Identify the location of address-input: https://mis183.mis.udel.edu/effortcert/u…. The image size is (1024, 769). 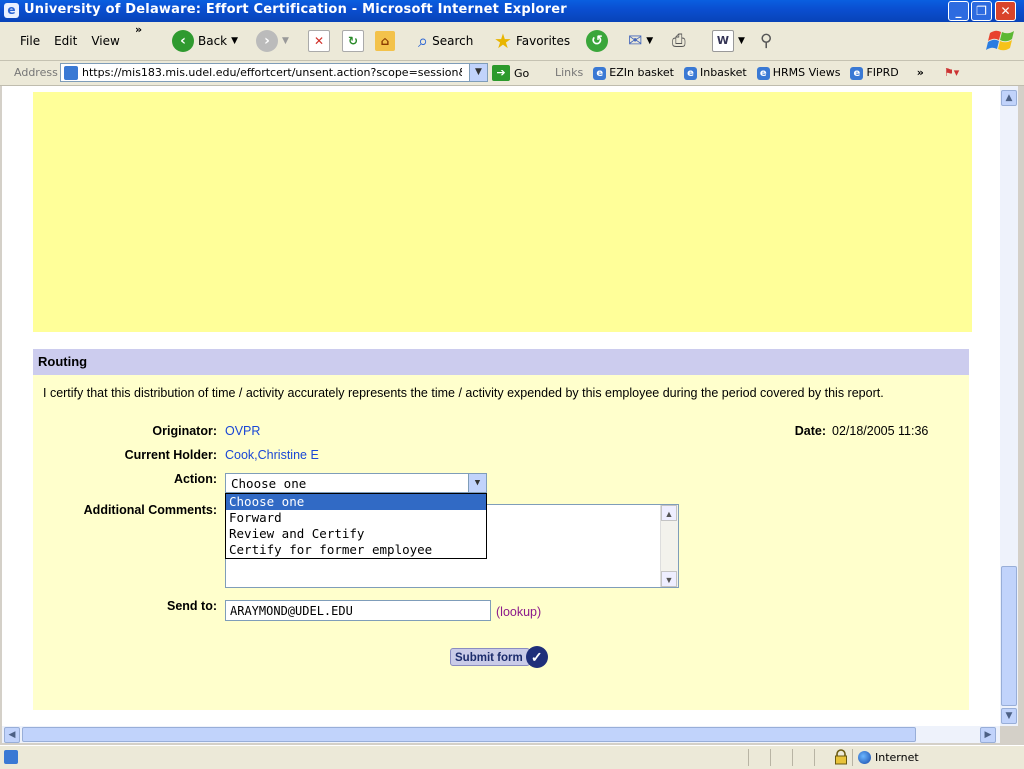
(274, 72).